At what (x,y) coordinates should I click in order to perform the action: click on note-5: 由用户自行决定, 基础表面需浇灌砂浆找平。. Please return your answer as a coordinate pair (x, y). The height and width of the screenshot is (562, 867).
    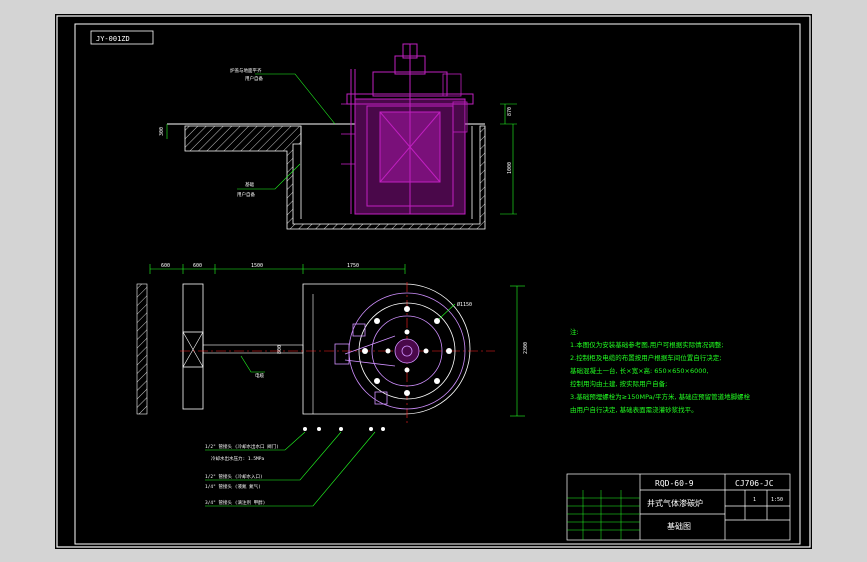
    Looking at the image, I should click on (634, 409).